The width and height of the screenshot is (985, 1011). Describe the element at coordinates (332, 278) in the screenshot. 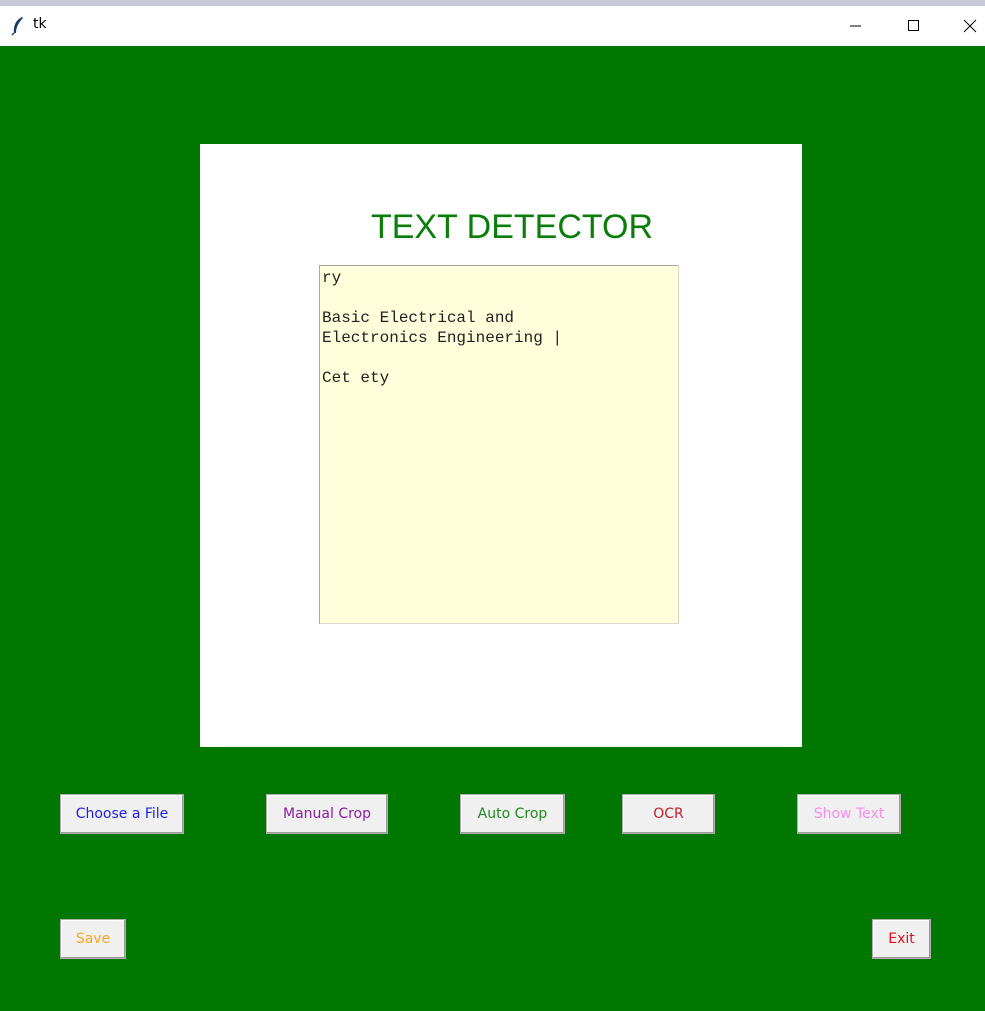

I see `ocr-text-line: ry` at that location.